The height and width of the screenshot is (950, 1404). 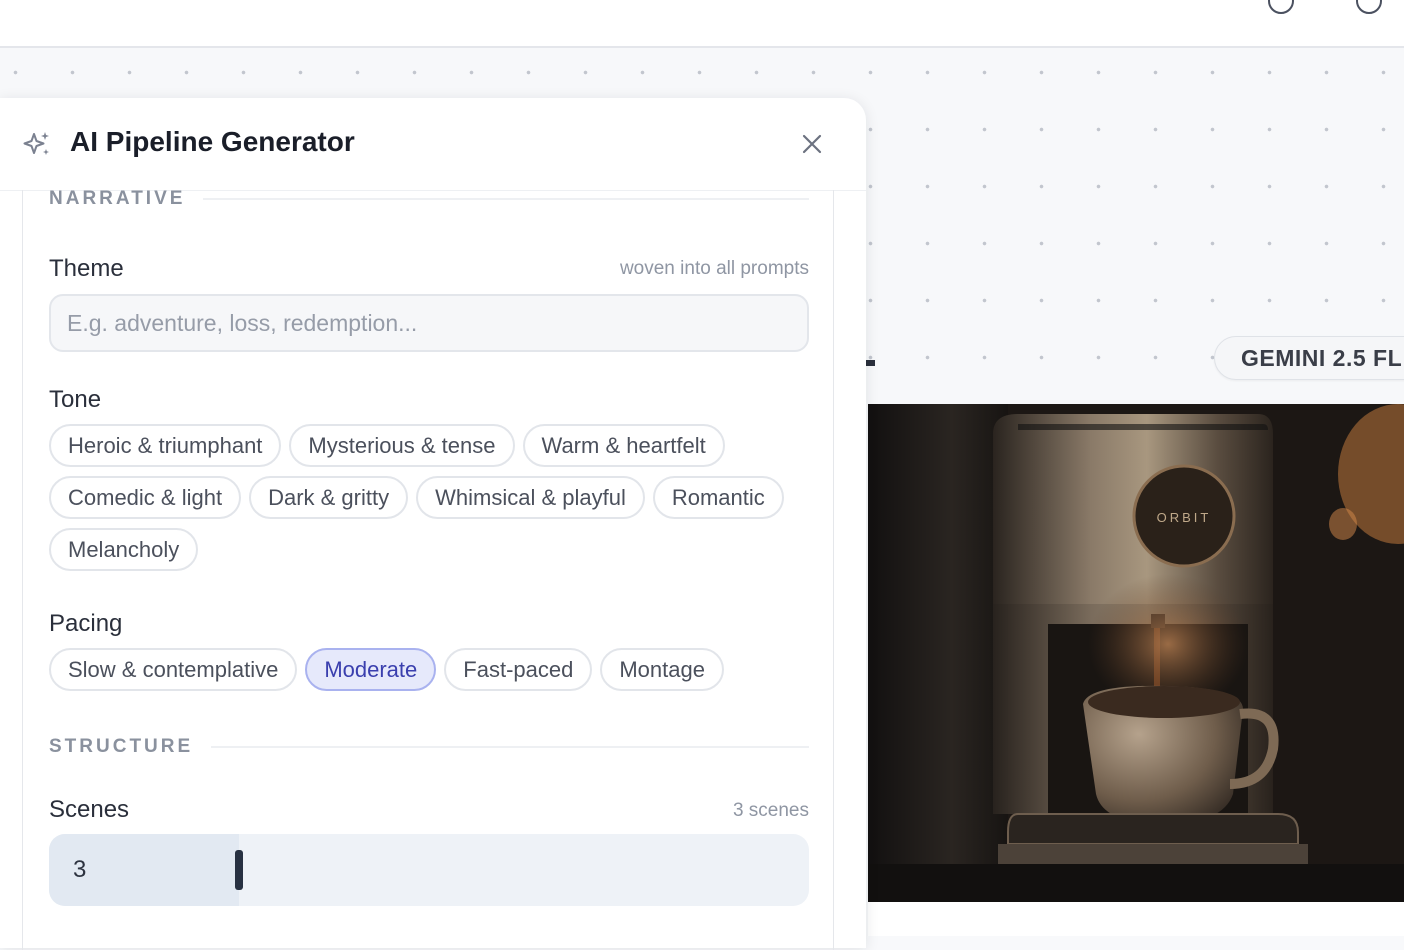 What do you see at coordinates (702, 24) in the screenshot?
I see `top-bar` at bounding box center [702, 24].